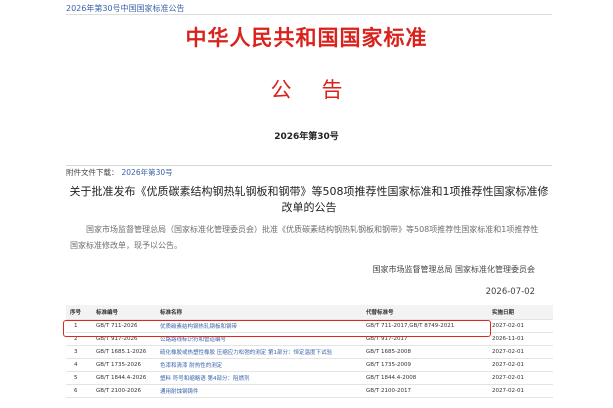 This screenshot has height=408, width=613. I want to click on cell-replaced: GB/T 2100-2017, so click(425, 391).